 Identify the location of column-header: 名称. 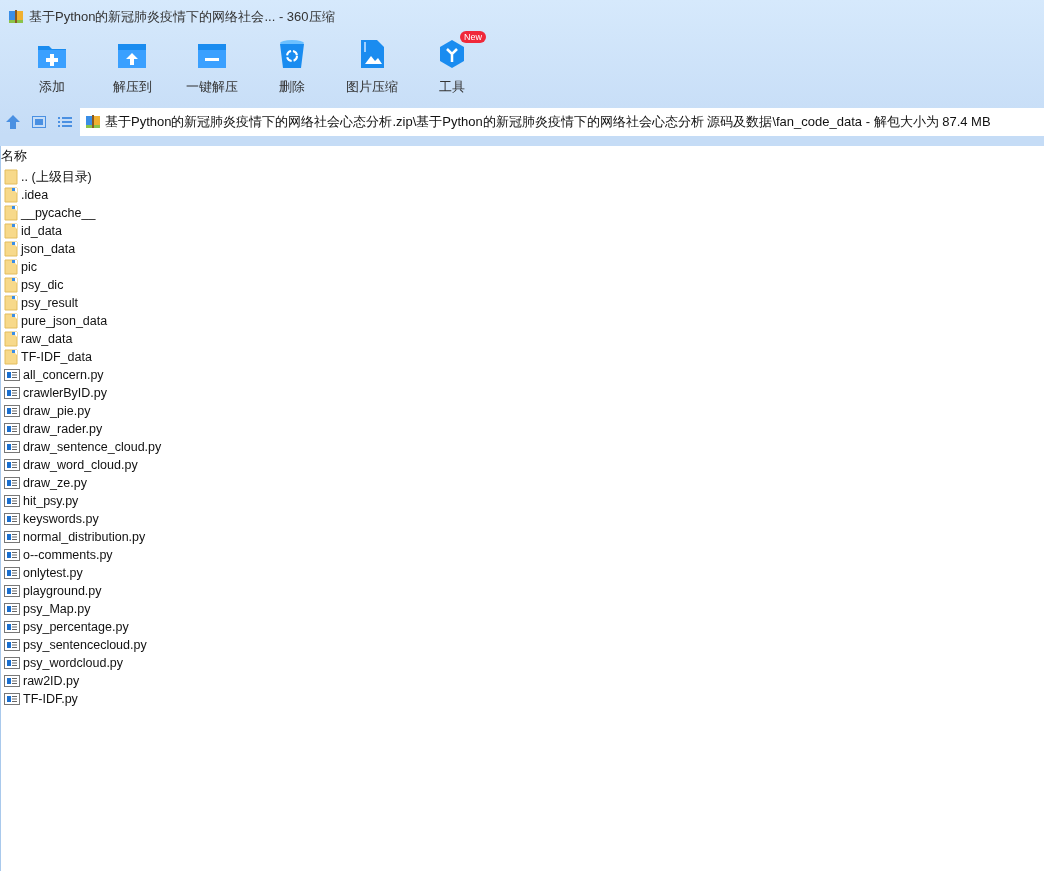
(522, 157).